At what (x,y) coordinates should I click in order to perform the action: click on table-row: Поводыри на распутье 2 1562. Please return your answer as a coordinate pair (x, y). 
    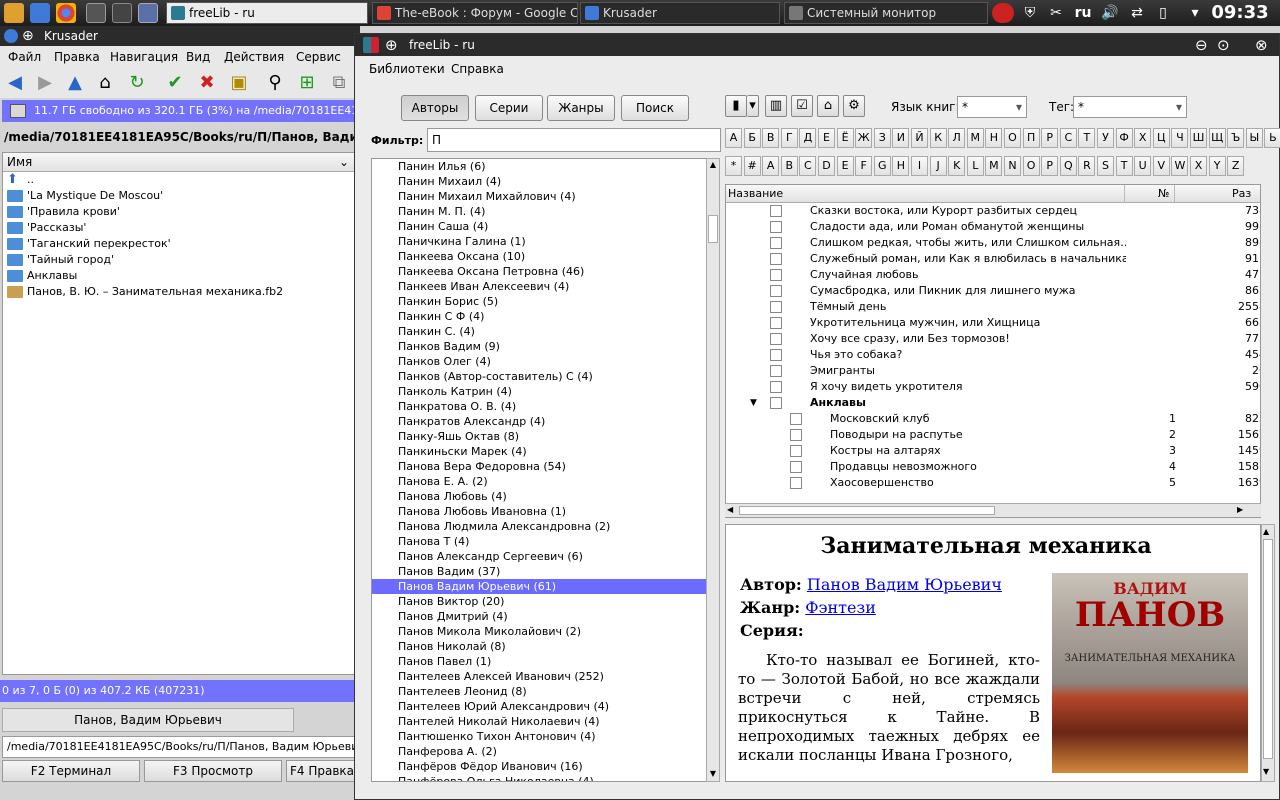
    Looking at the image, I should click on (993, 435).